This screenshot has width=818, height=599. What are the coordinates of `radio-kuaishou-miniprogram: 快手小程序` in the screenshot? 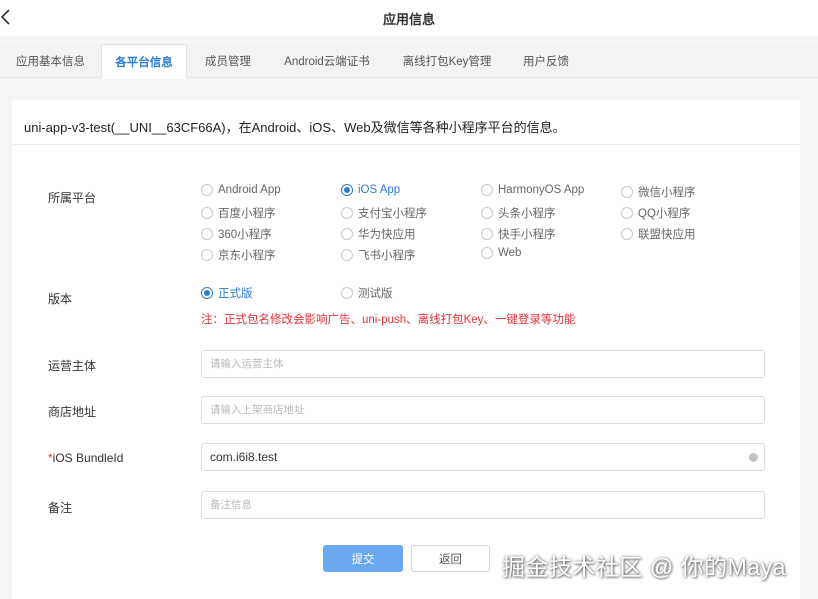 It's located at (518, 234).